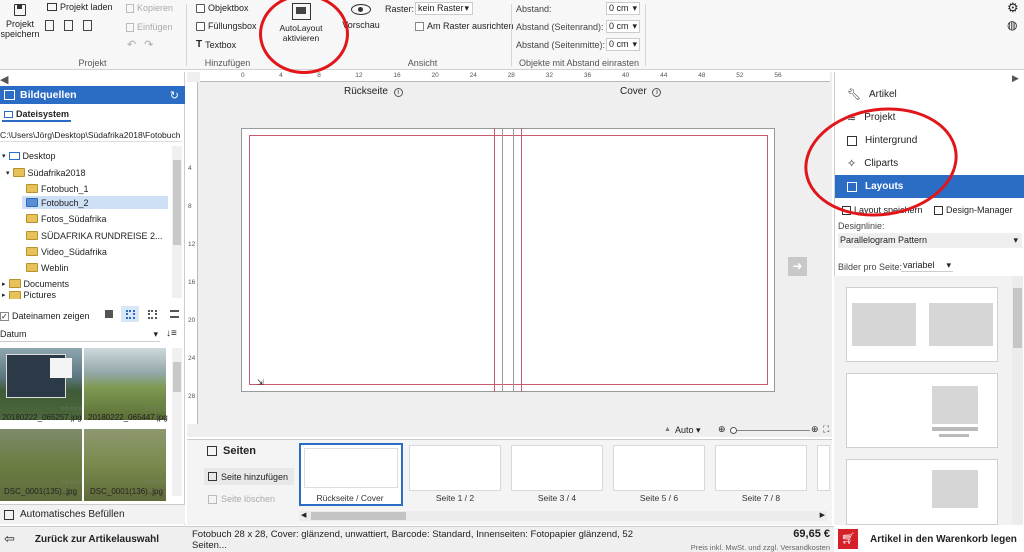 Image resolution: width=1024 pixels, height=552 pixels. I want to click on tree-item-fotobuch1: Fotobuch_1, so click(57, 188).